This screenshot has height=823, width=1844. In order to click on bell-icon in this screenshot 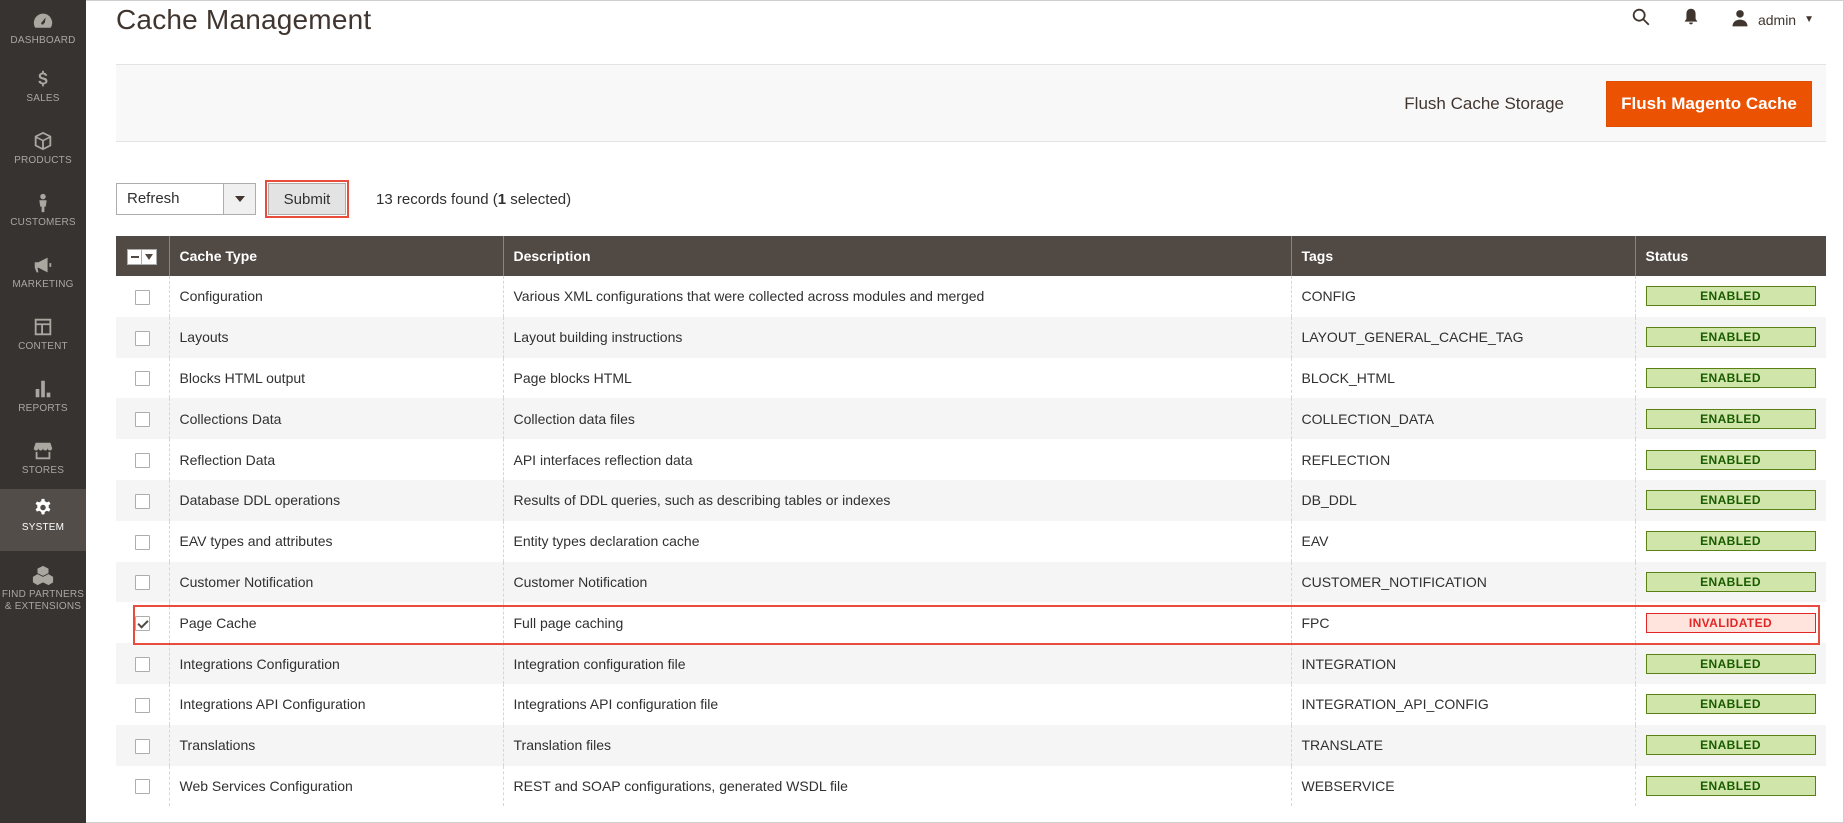, I will do `click(1691, 19)`.